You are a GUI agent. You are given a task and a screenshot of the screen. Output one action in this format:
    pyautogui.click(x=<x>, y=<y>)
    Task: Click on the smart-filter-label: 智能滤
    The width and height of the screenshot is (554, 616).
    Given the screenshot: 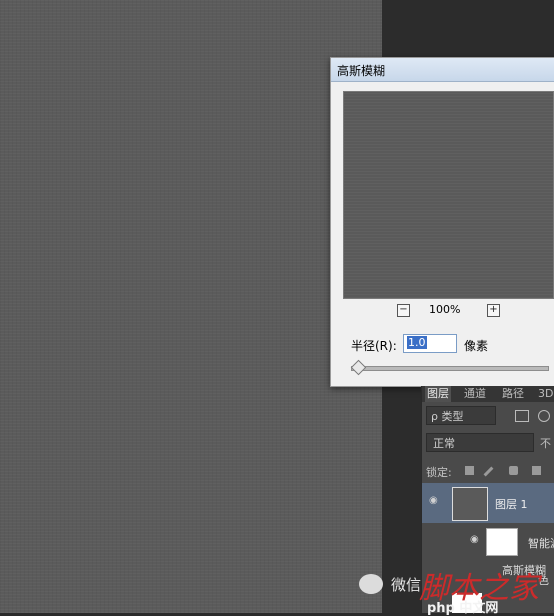 What is the action you would take?
    pyautogui.click(x=541, y=543)
    